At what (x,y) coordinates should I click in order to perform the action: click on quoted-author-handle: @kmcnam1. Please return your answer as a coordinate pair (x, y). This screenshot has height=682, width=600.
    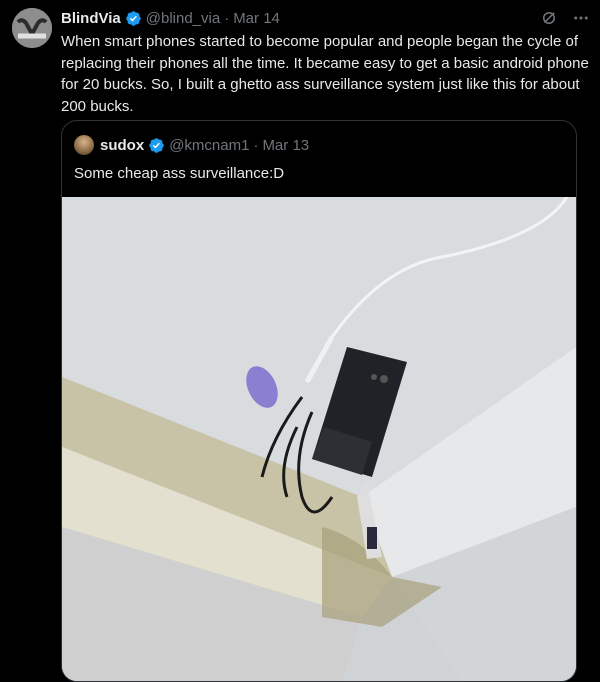
    Looking at the image, I should click on (209, 145).